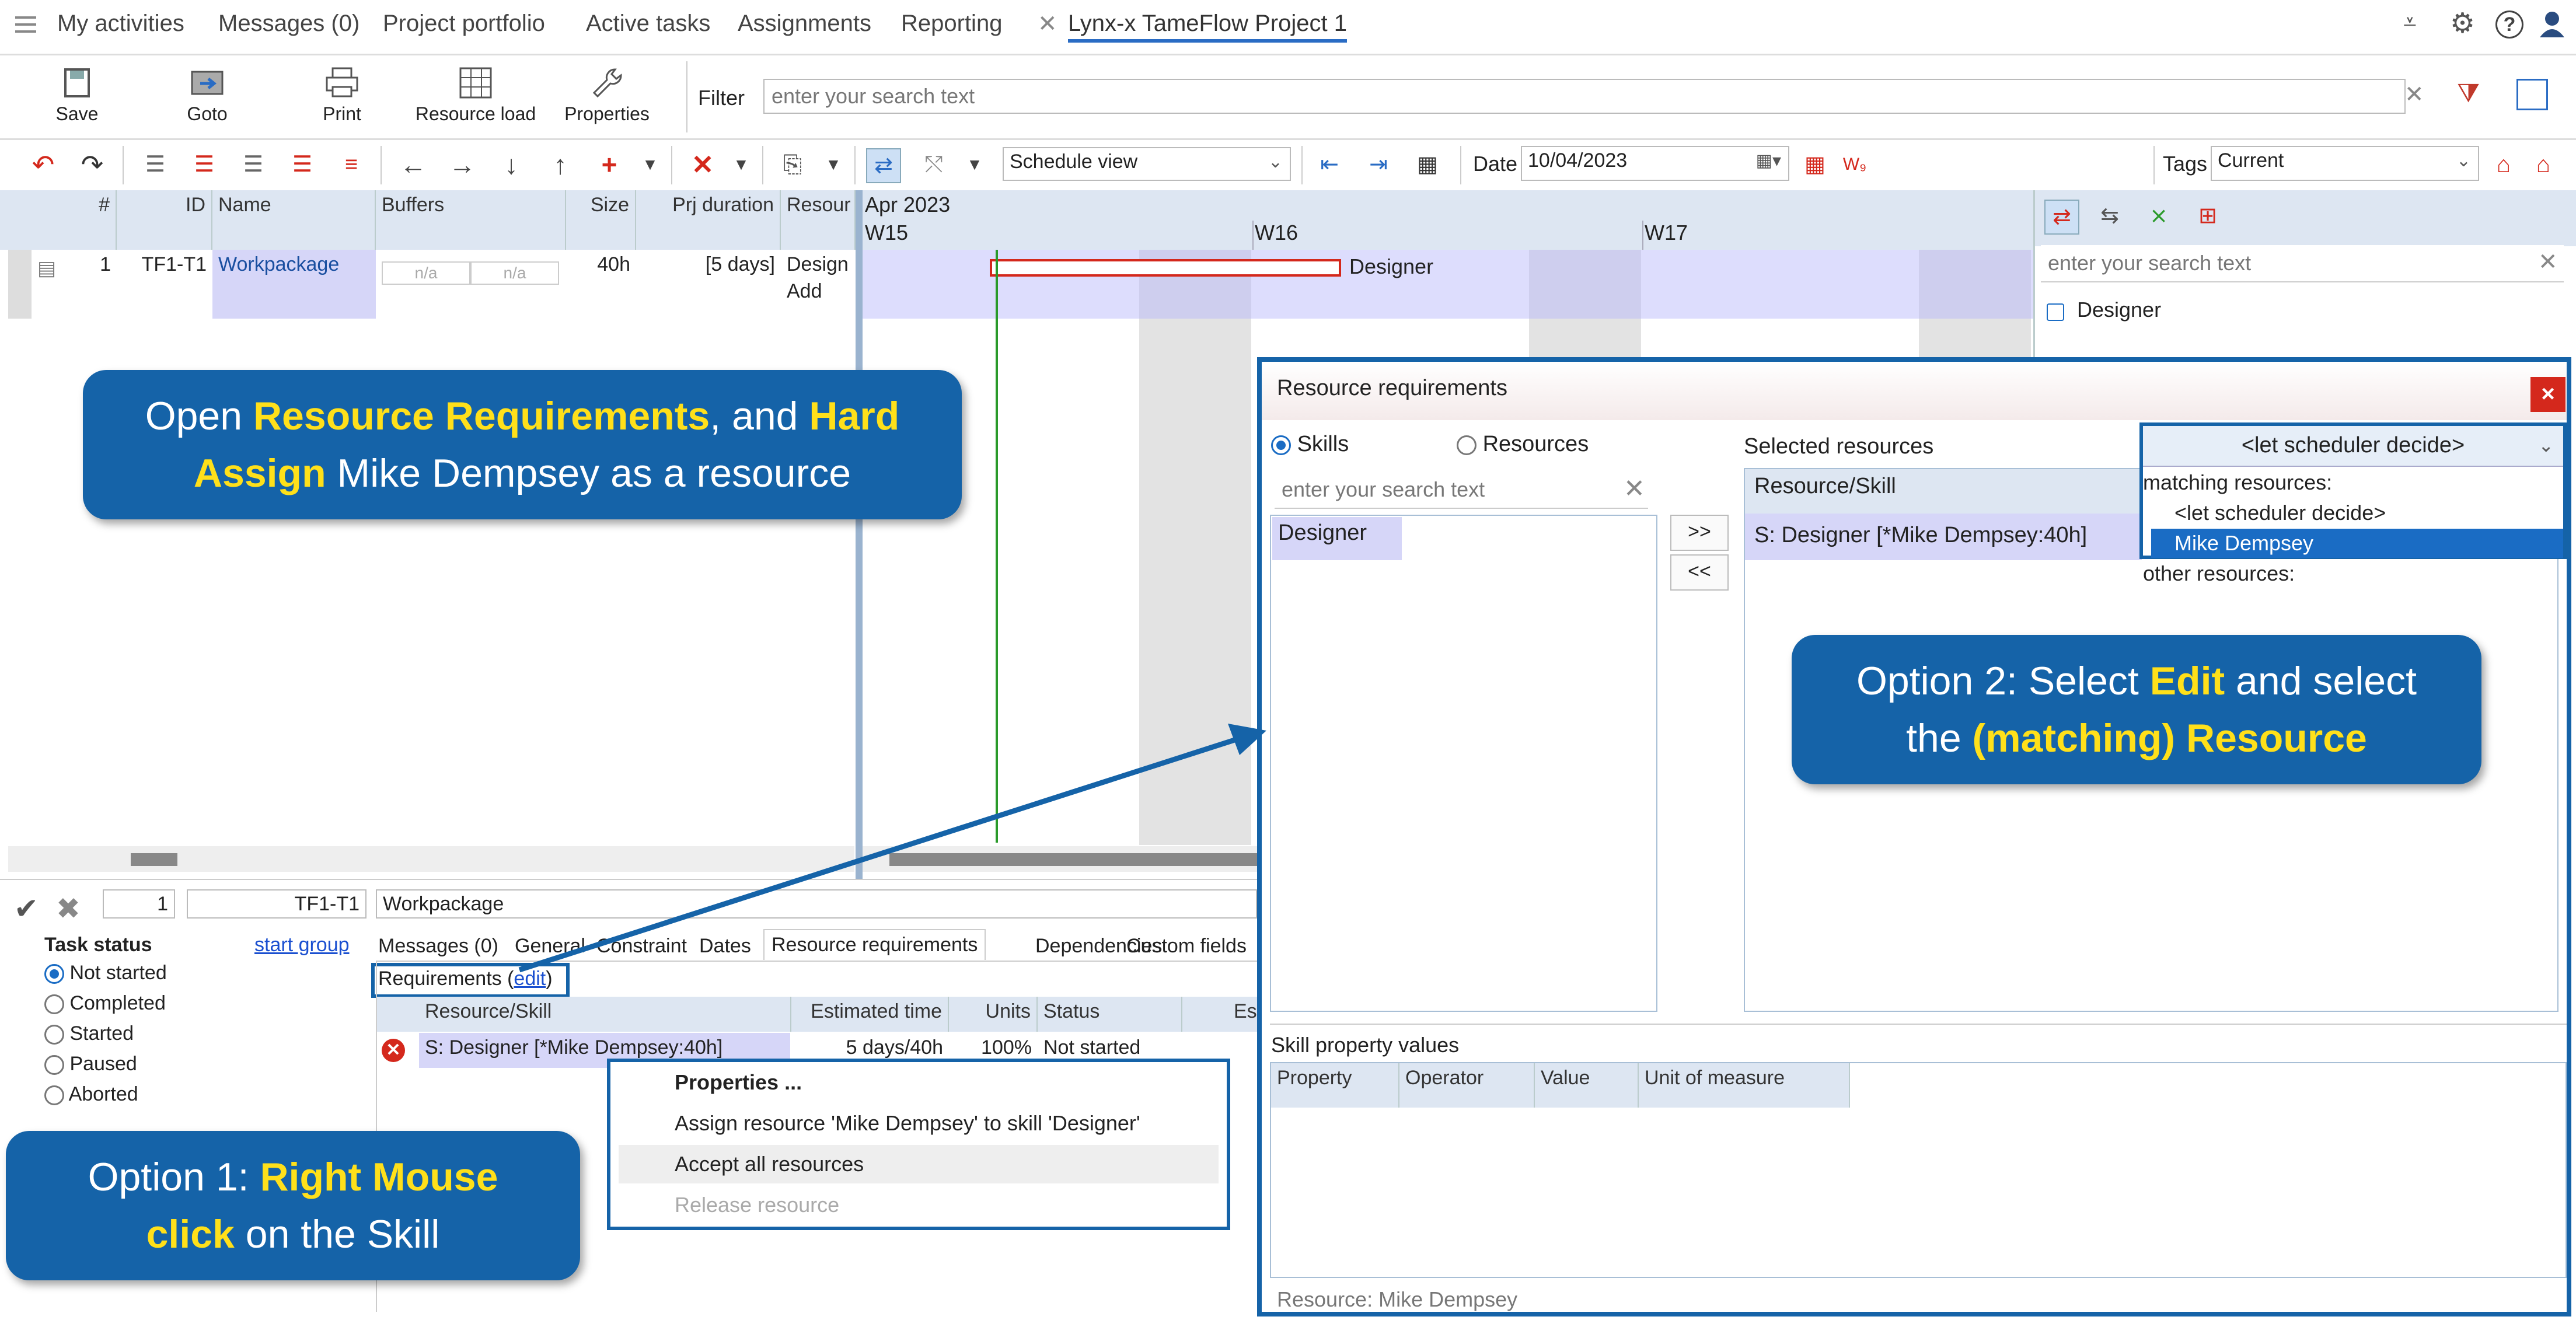  I want to click on callout-highlight: Hard, so click(854, 416).